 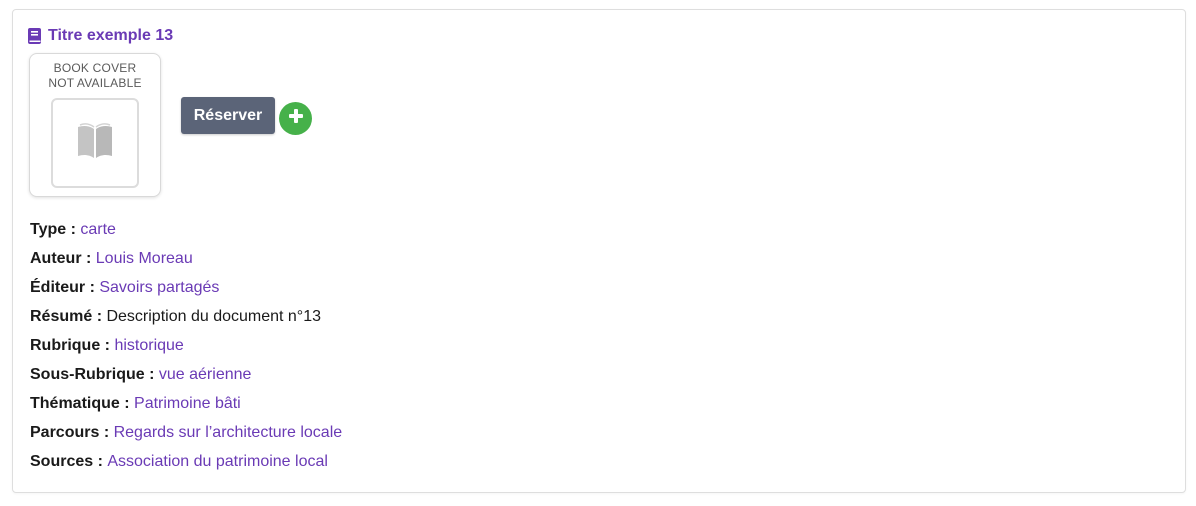 I want to click on field-value-link: Association du patrimoine local, so click(x=217, y=461).